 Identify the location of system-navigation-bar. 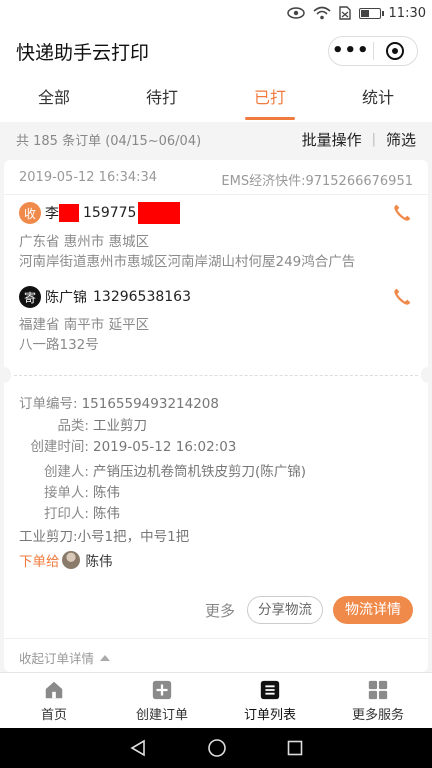
(216, 748).